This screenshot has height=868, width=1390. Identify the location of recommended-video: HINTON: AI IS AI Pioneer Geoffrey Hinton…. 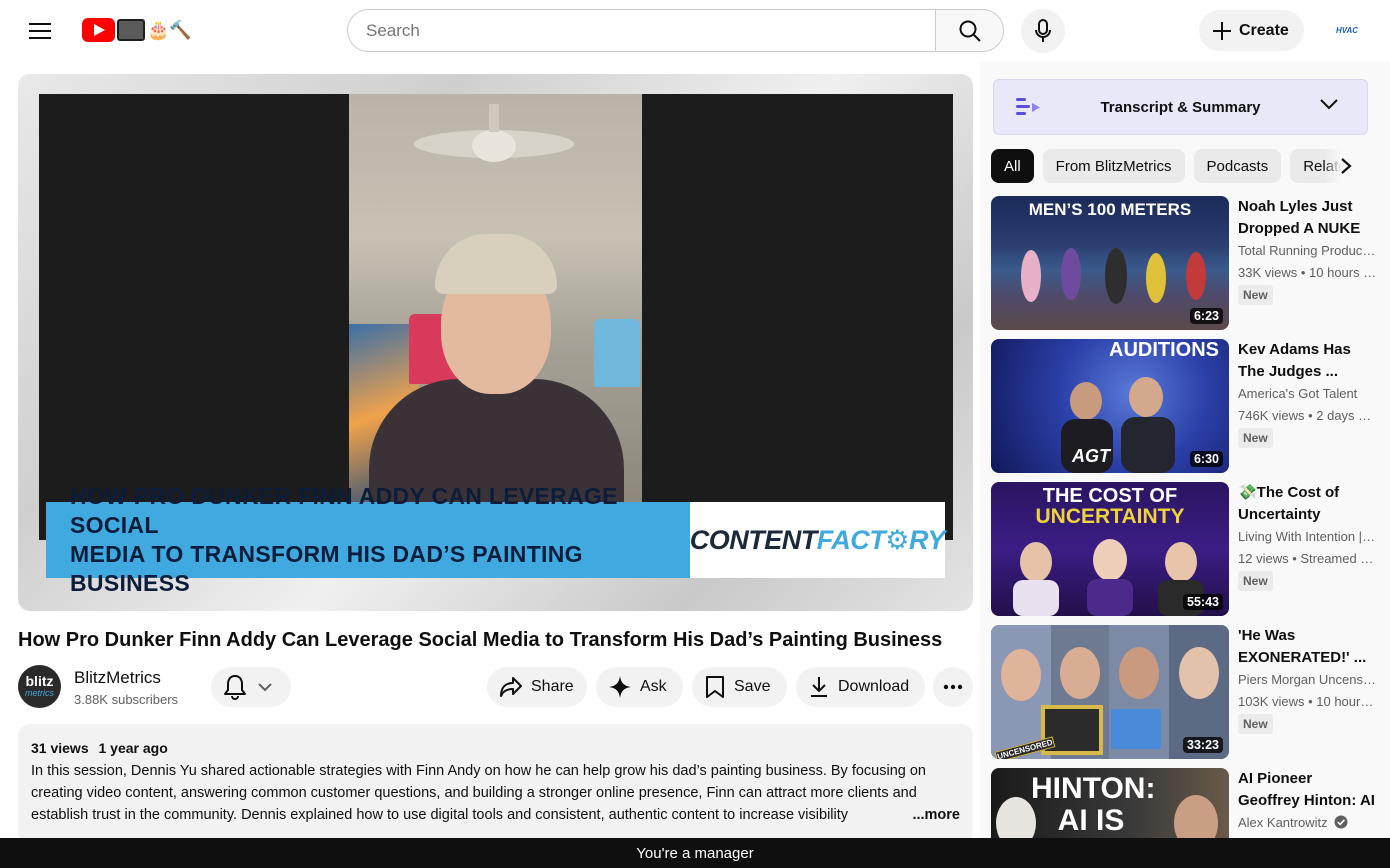
(1190, 803).